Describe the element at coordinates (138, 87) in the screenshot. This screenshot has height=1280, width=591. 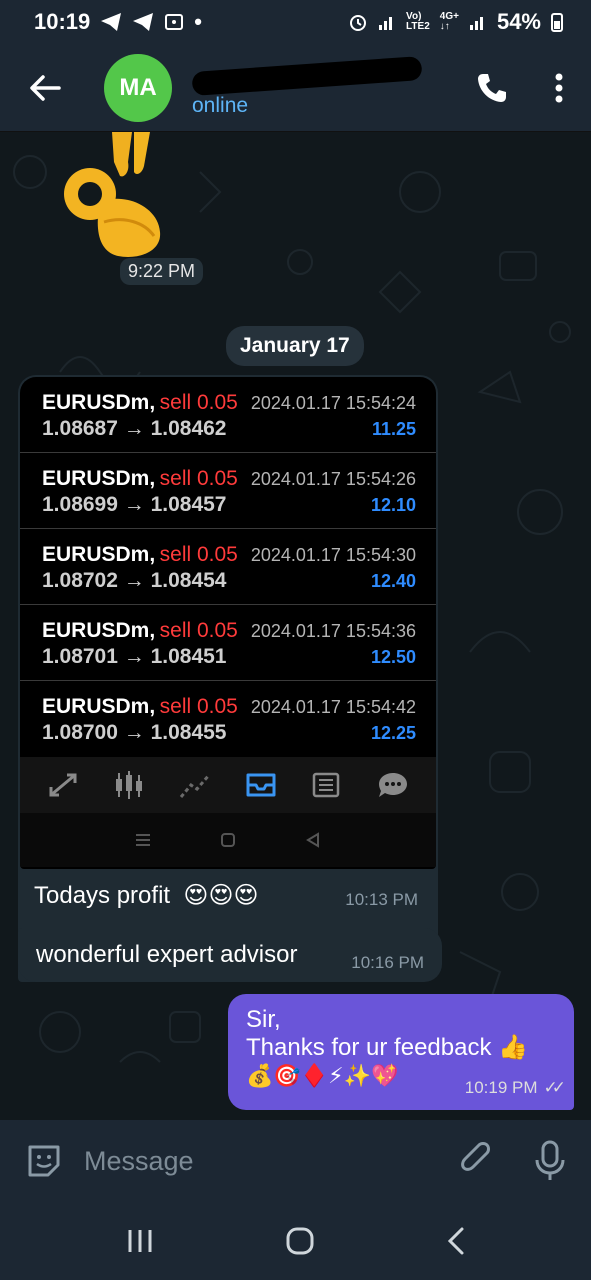
I see `avatar: MA` at that location.